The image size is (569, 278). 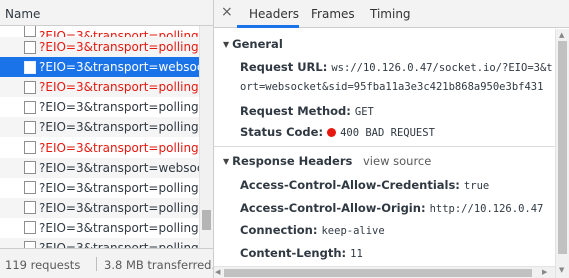 I want to click on response-header-key: Access-Control-Allow-Credentials:, so click(x=350, y=185).